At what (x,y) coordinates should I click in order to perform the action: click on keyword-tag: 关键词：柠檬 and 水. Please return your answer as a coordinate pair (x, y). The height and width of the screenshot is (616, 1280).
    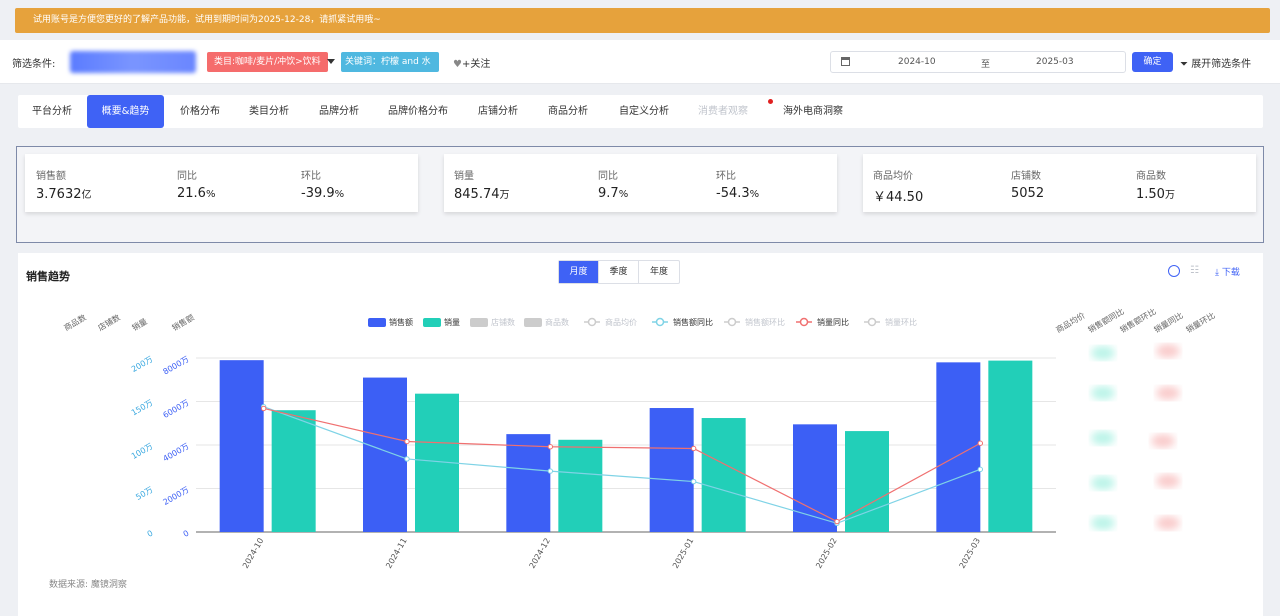
    Looking at the image, I should click on (390, 62).